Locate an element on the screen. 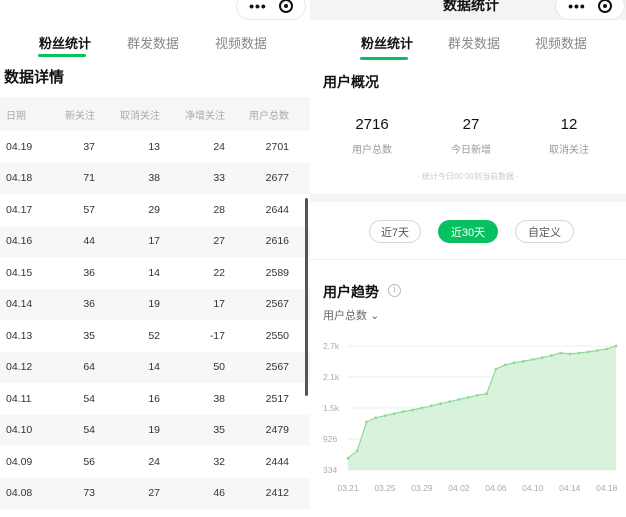  cell-date: 04.19 is located at coordinates (19, 146).